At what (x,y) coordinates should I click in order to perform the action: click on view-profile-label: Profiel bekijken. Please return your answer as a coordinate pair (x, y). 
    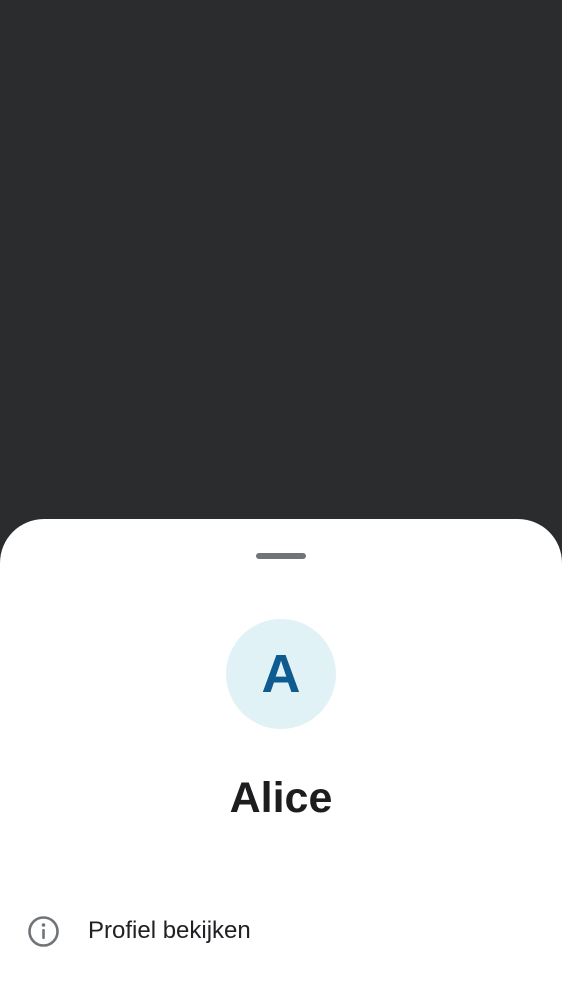
    Looking at the image, I should click on (169, 930).